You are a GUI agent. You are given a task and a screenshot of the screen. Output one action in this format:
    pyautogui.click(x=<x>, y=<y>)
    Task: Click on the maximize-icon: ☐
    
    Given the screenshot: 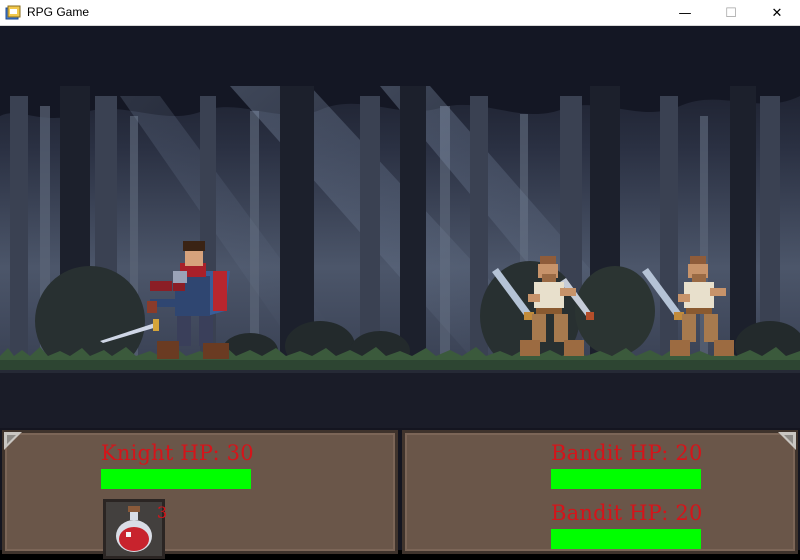 What is the action you would take?
    pyautogui.click(x=731, y=13)
    